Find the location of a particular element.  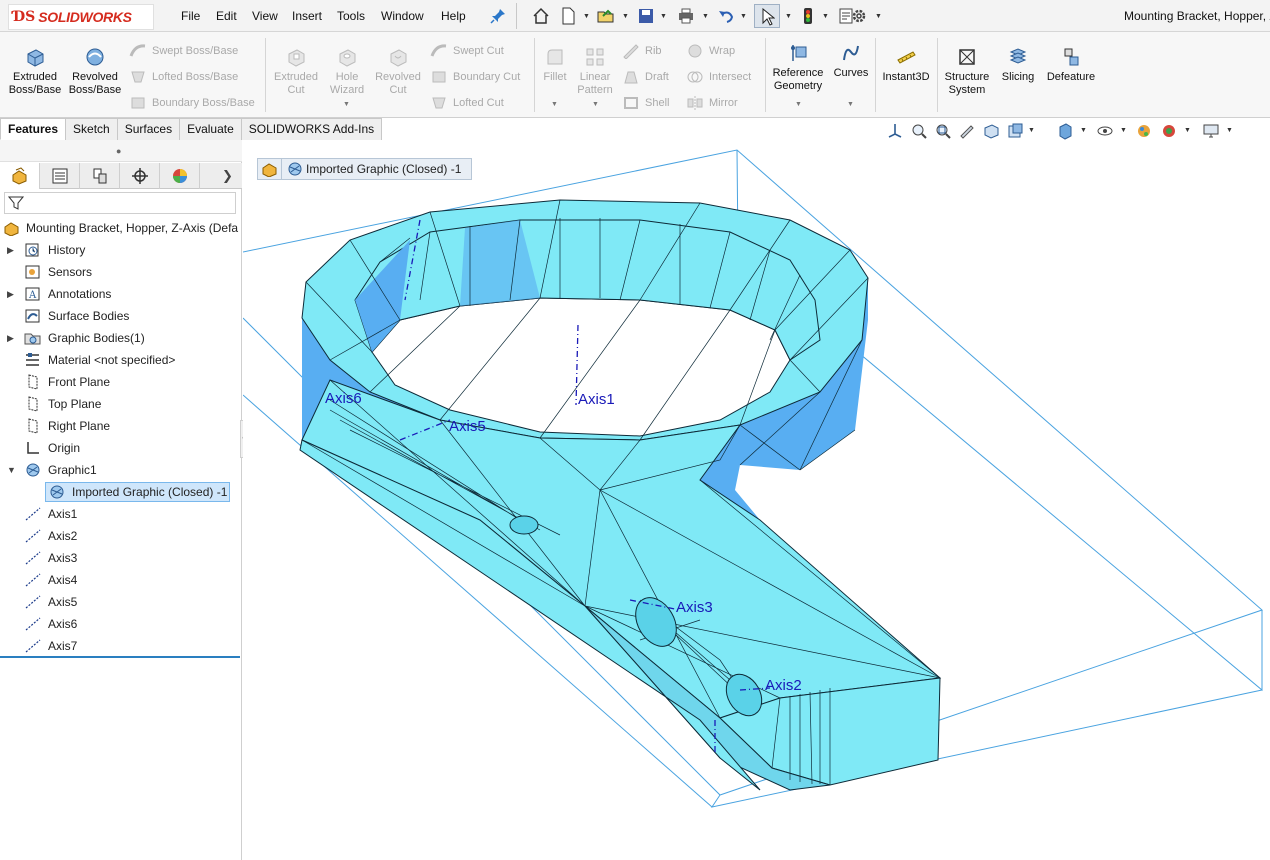

lofted-boss-button: Lofted Boss/Base is located at coordinates (183, 77).